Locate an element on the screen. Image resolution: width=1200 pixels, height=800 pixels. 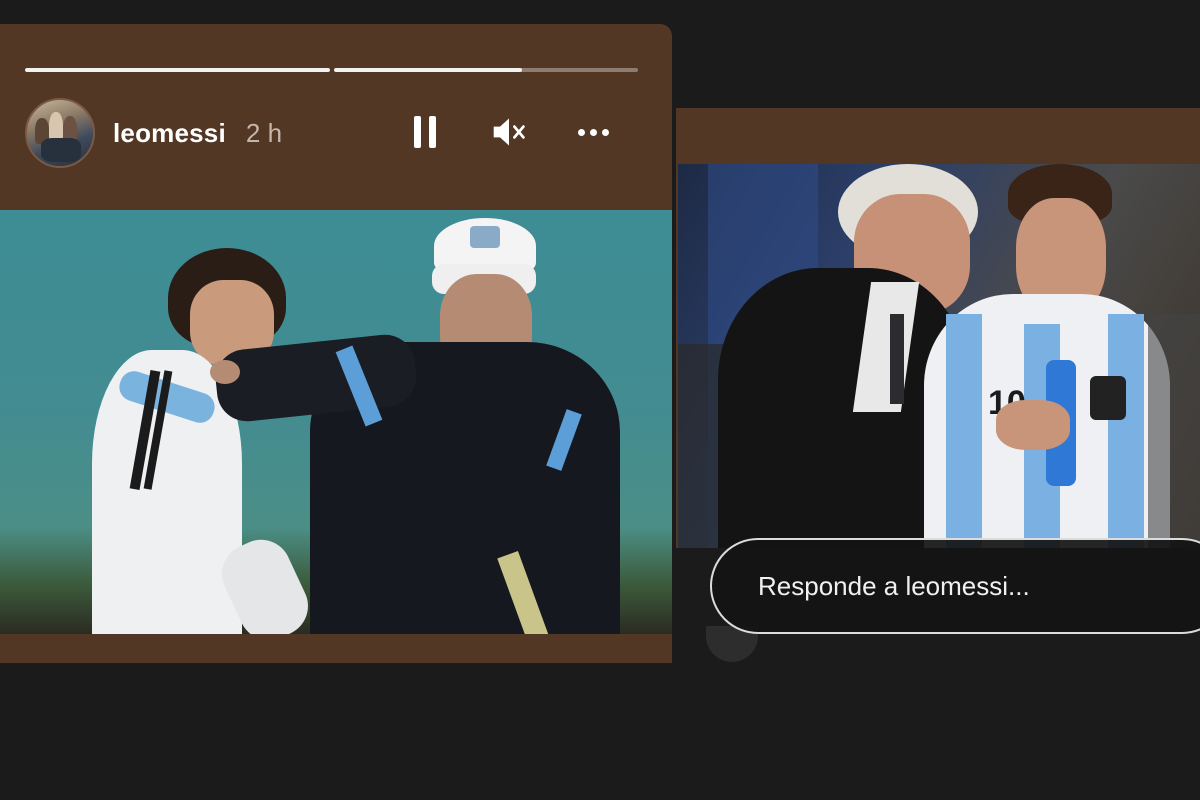
story-progress is located at coordinates (331, 70).